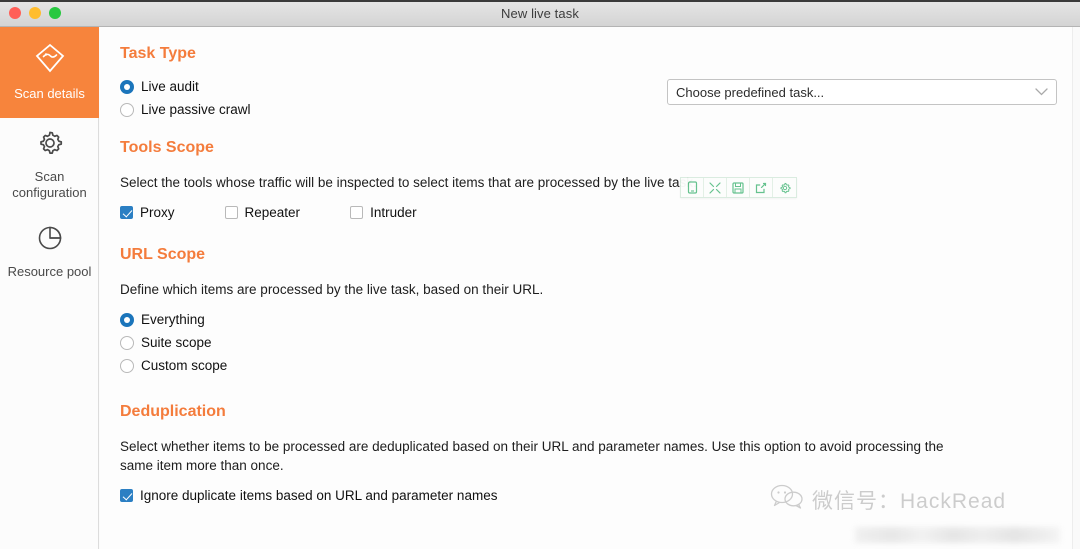 This screenshot has width=1080, height=549. I want to click on window-controls, so click(35, 13).